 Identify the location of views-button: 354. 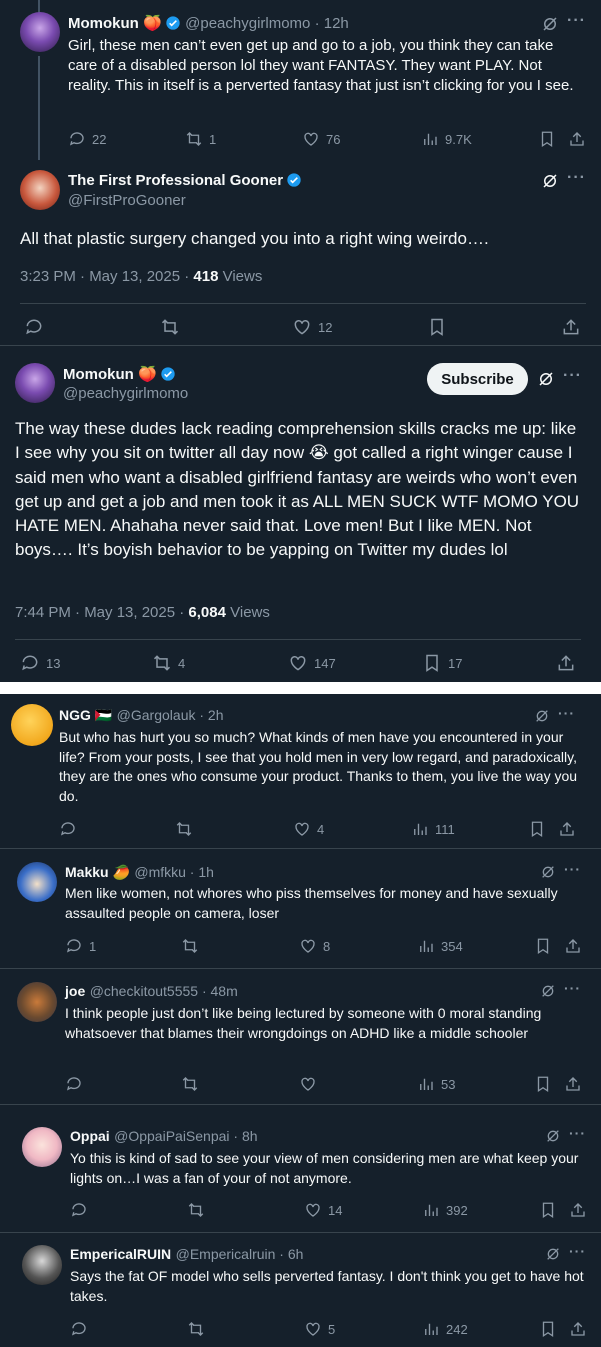
(440, 946).